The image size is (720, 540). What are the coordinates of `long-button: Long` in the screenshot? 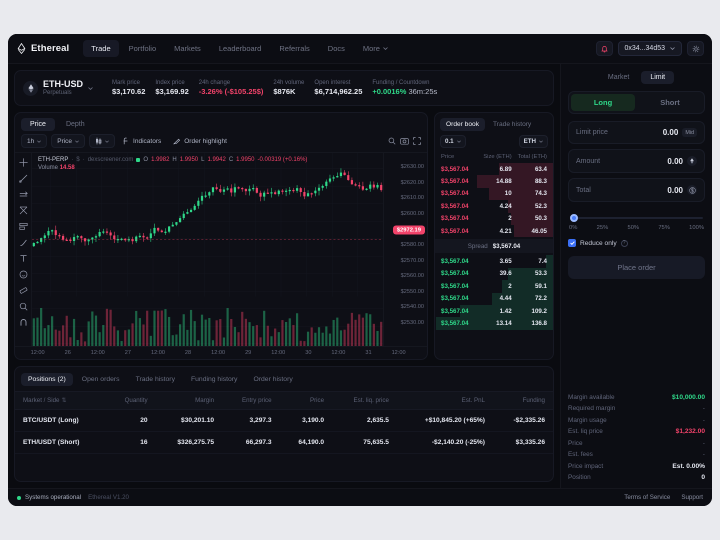 It's located at (603, 102).